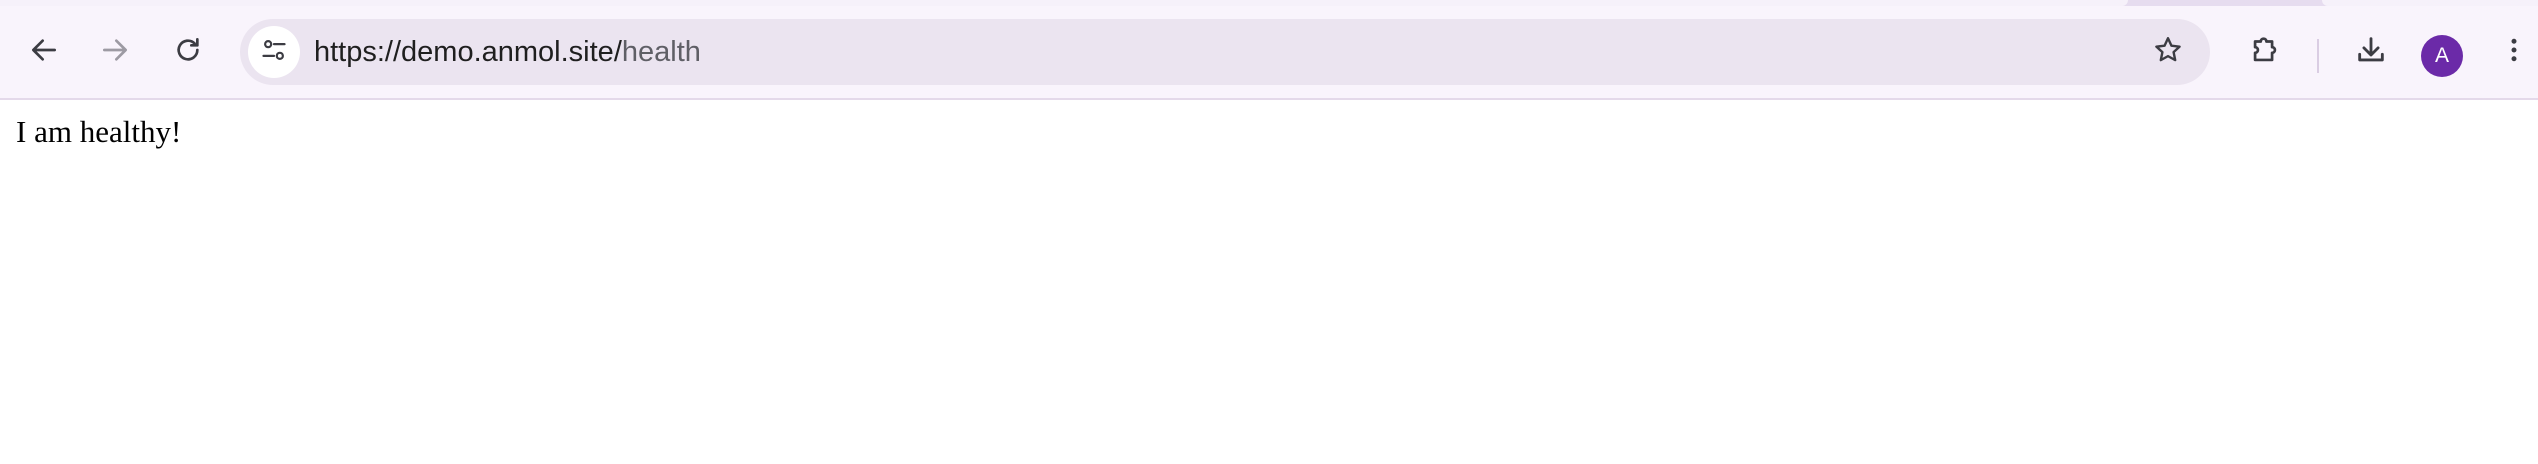 The height and width of the screenshot is (464, 2538). What do you see at coordinates (468, 52) in the screenshot?
I see `url-host: https://demo.anmol.site/` at bounding box center [468, 52].